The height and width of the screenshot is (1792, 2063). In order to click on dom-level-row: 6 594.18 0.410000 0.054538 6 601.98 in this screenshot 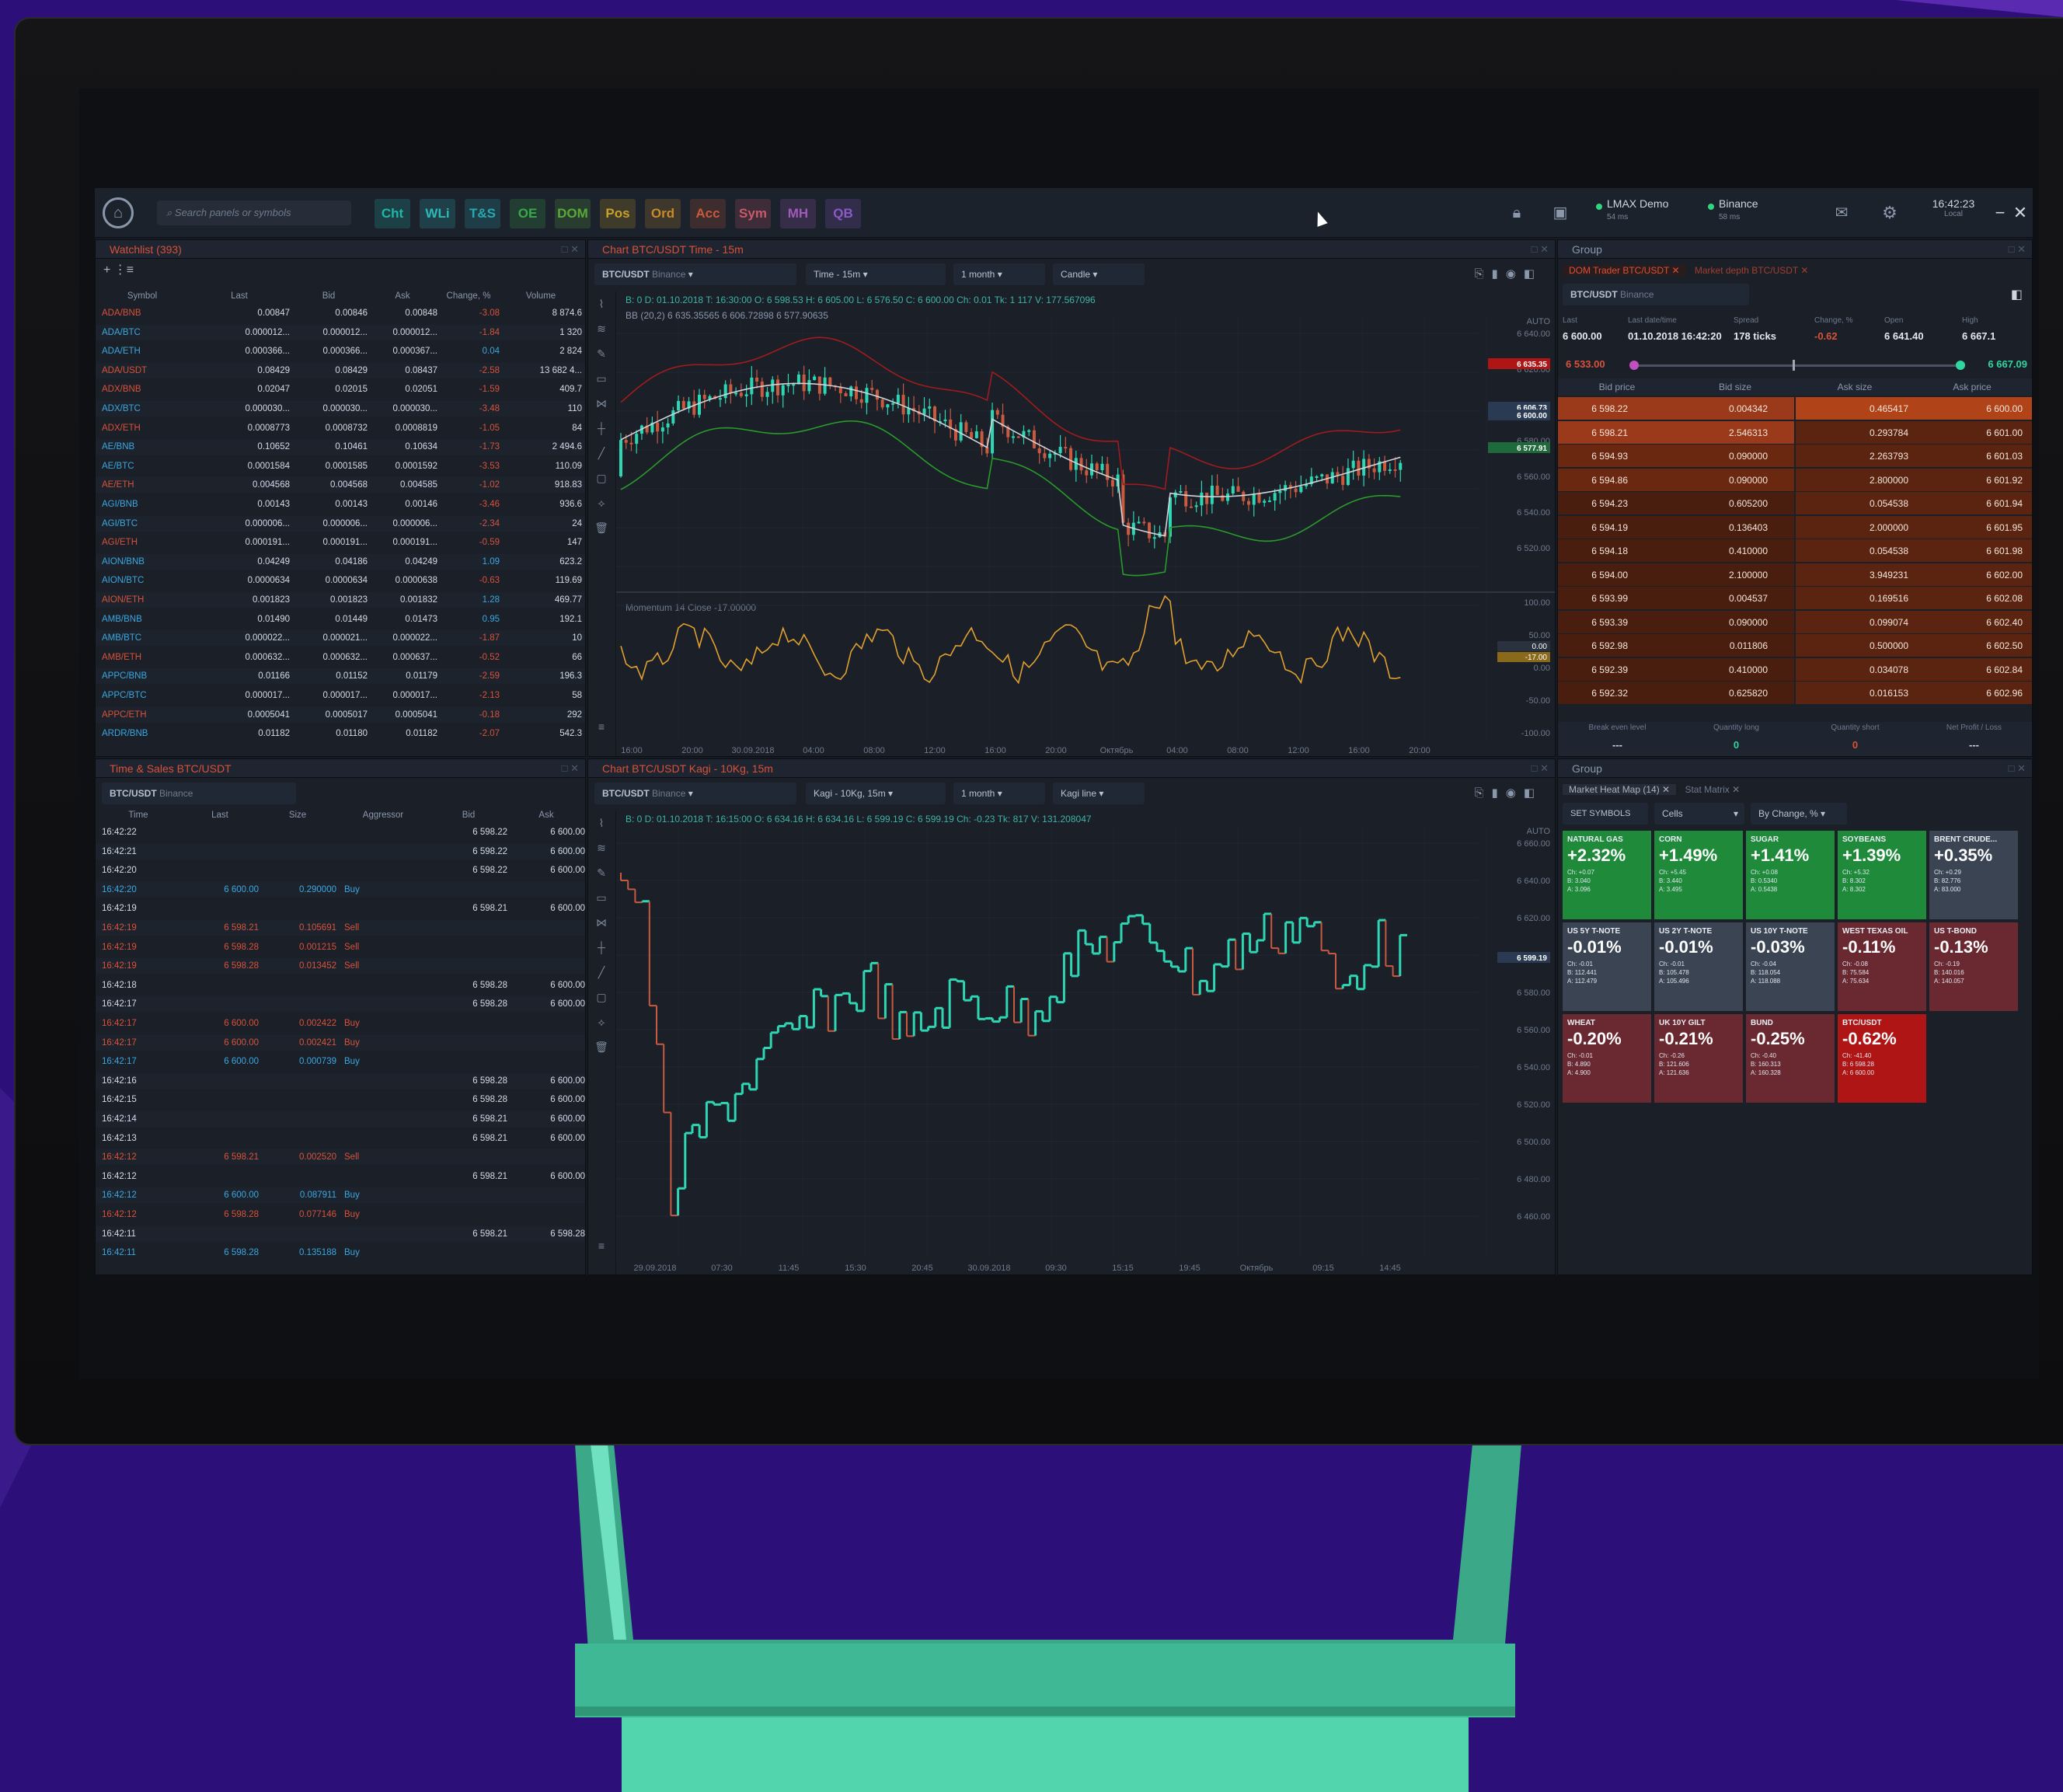, I will do `click(1795, 551)`.